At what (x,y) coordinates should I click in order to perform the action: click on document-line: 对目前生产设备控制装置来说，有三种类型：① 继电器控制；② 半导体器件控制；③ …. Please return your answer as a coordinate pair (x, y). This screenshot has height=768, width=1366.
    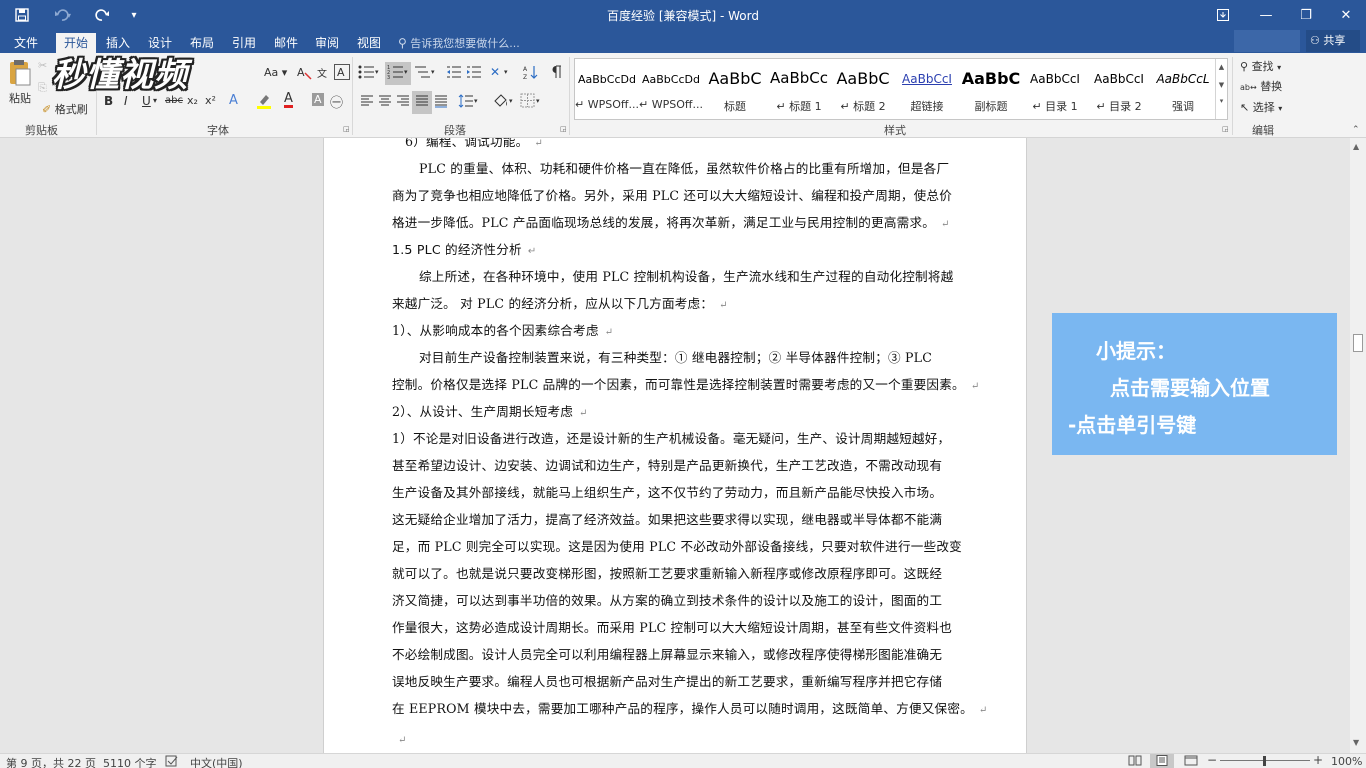
    Looking at the image, I should click on (675, 356).